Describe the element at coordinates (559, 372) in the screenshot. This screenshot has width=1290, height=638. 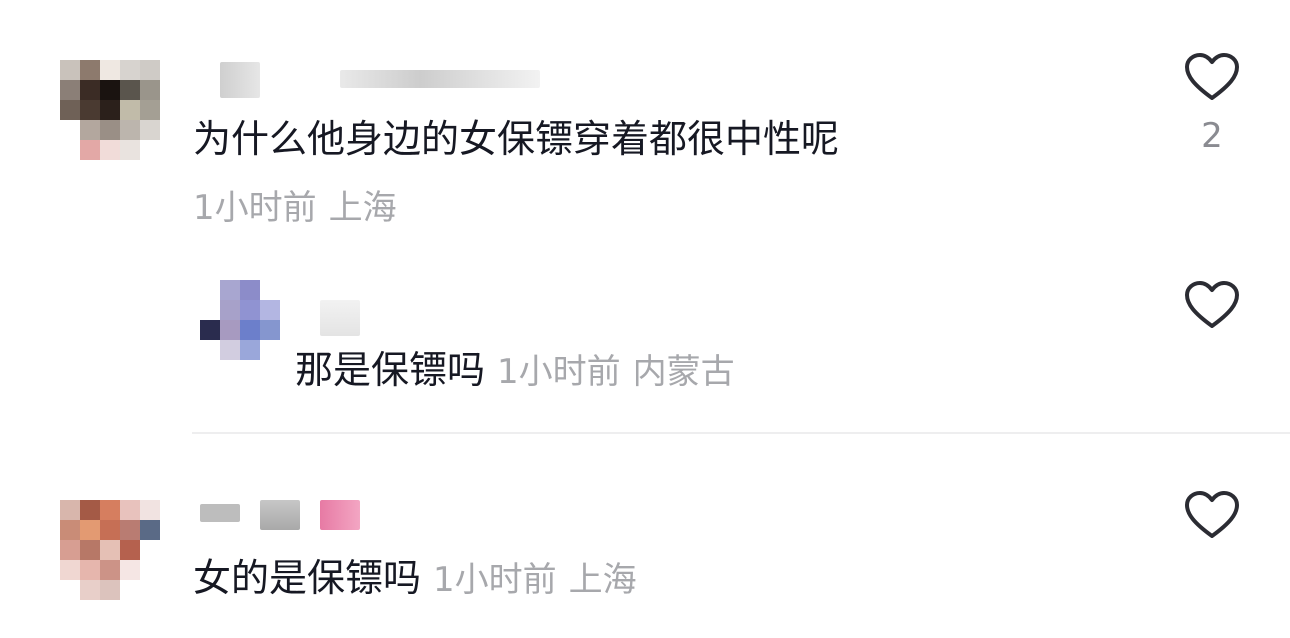
I see `reply-time: 1小时前` at that location.